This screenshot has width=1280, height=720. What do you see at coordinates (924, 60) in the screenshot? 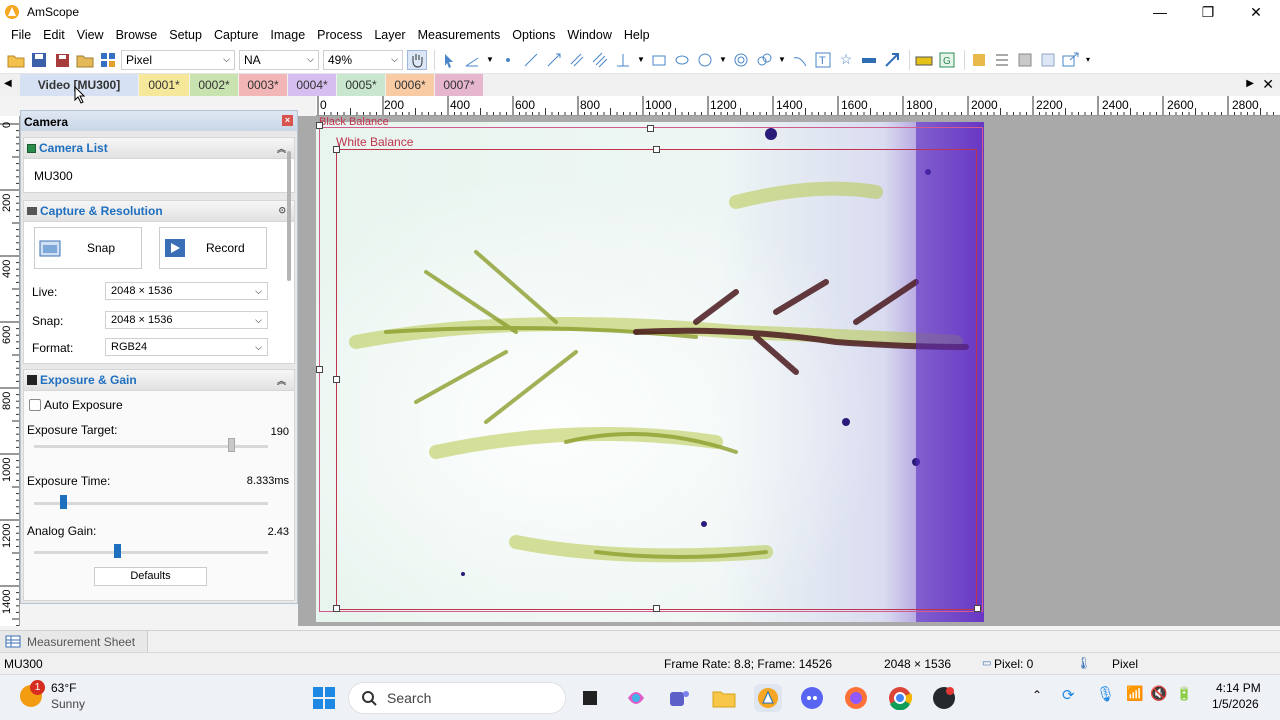
I see `calibration-icon` at bounding box center [924, 60].